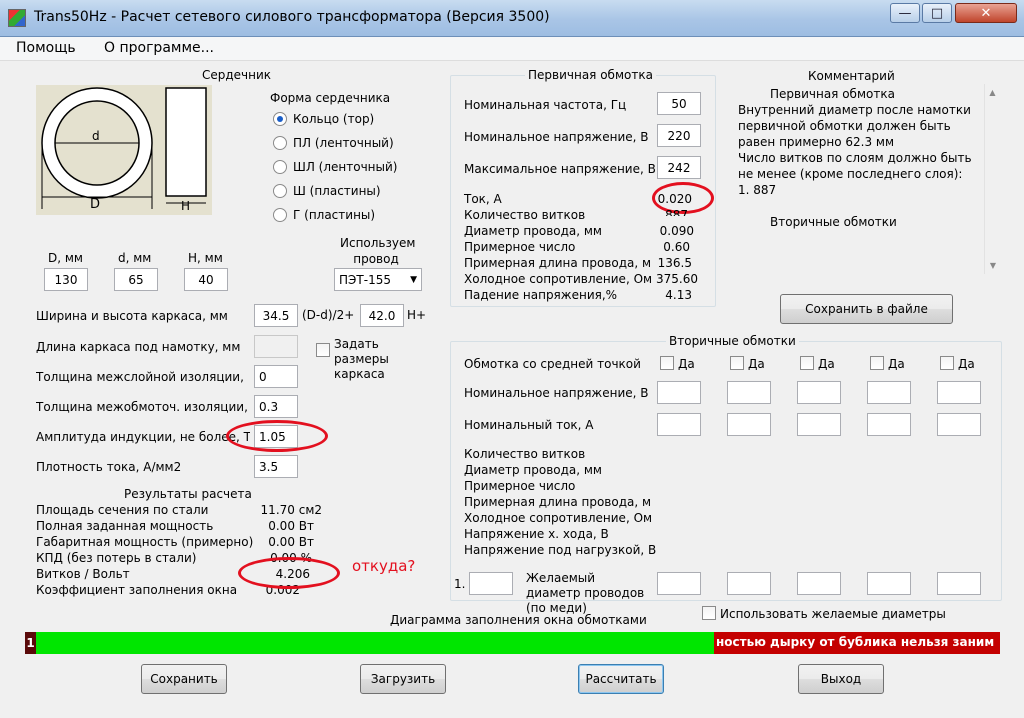  What do you see at coordinates (280, 215) in the screenshot?
I see `shape-radio-g` at bounding box center [280, 215].